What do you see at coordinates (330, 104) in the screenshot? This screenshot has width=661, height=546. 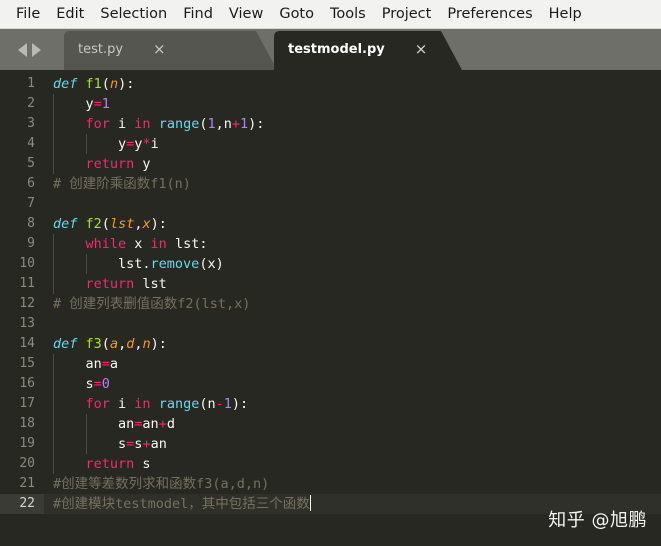 I see `code-line: 2 y=1` at bounding box center [330, 104].